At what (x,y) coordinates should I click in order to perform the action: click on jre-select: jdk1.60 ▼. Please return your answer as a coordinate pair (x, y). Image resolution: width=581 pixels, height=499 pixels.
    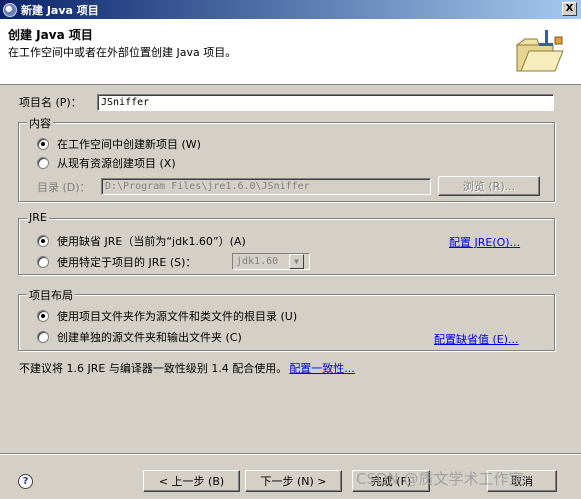
    Looking at the image, I should click on (271, 261).